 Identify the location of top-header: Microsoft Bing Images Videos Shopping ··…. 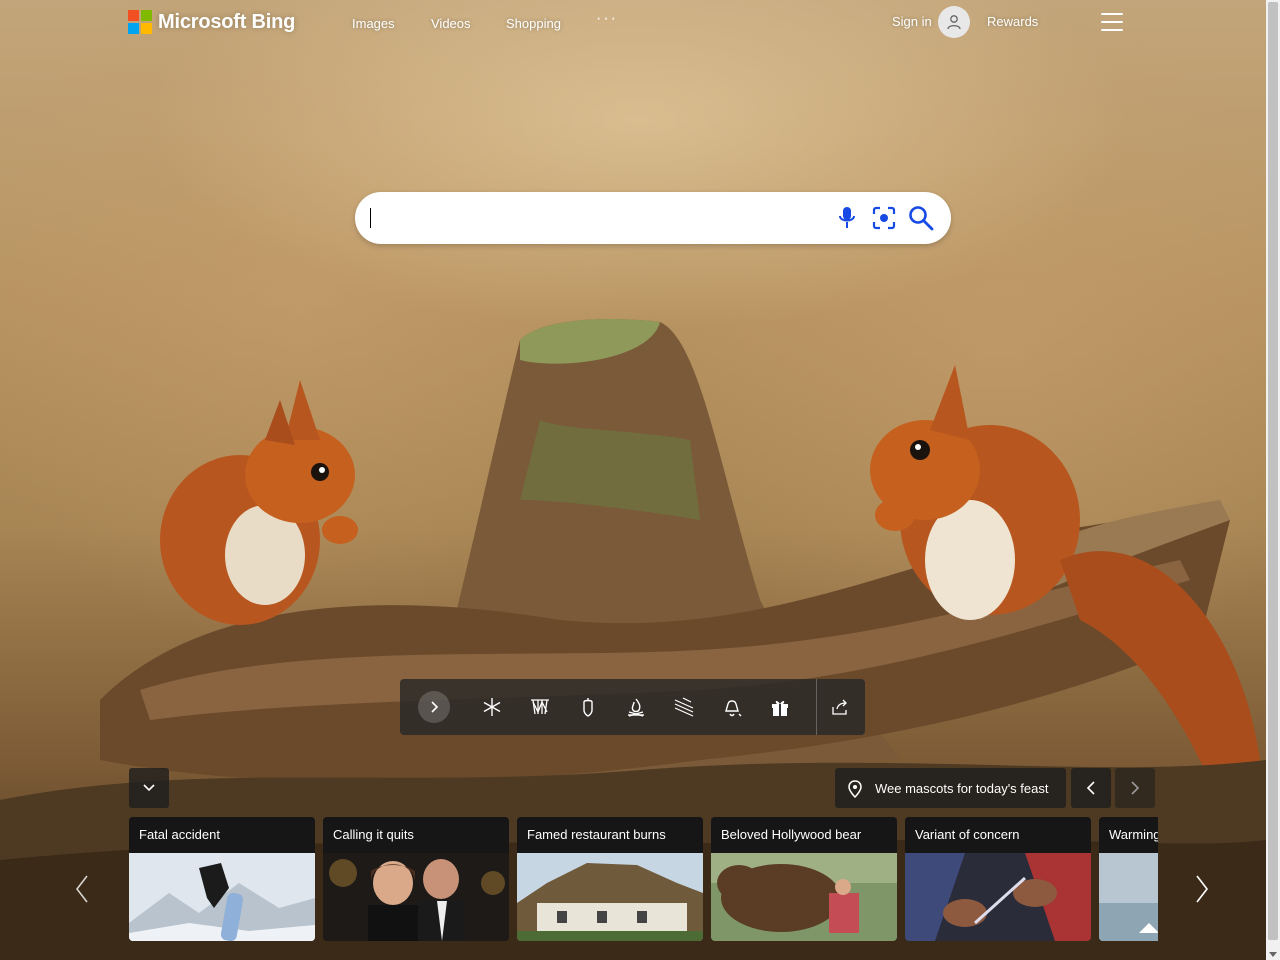
(633, 24).